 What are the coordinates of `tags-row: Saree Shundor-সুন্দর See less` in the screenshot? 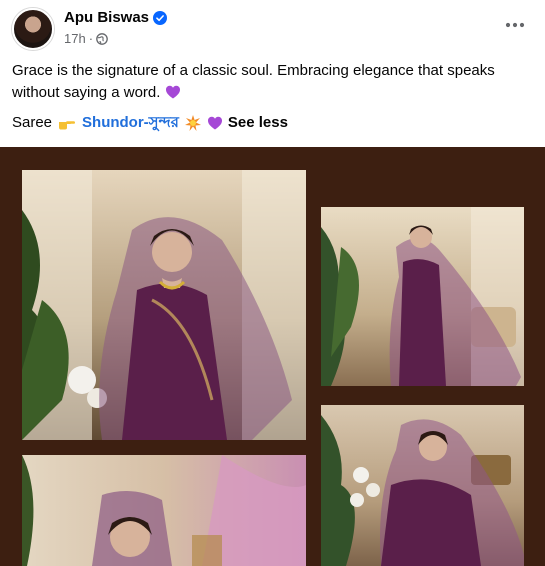 It's located at (150, 123).